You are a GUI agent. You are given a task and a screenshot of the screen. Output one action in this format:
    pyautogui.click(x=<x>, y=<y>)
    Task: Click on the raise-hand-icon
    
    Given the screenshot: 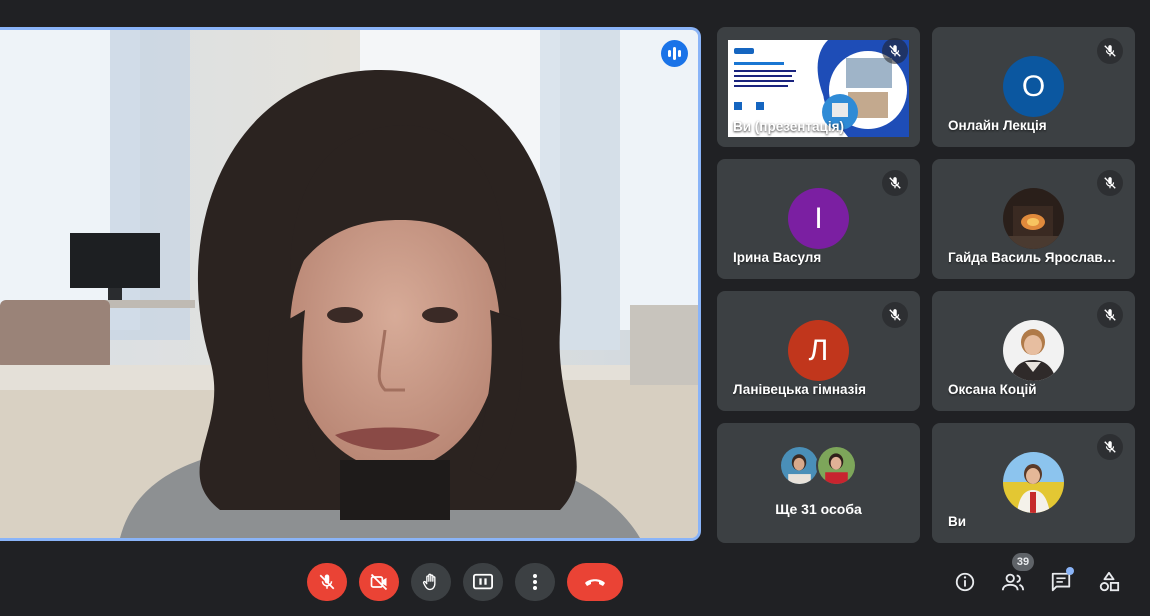 What is the action you would take?
    pyautogui.click(x=429, y=582)
    